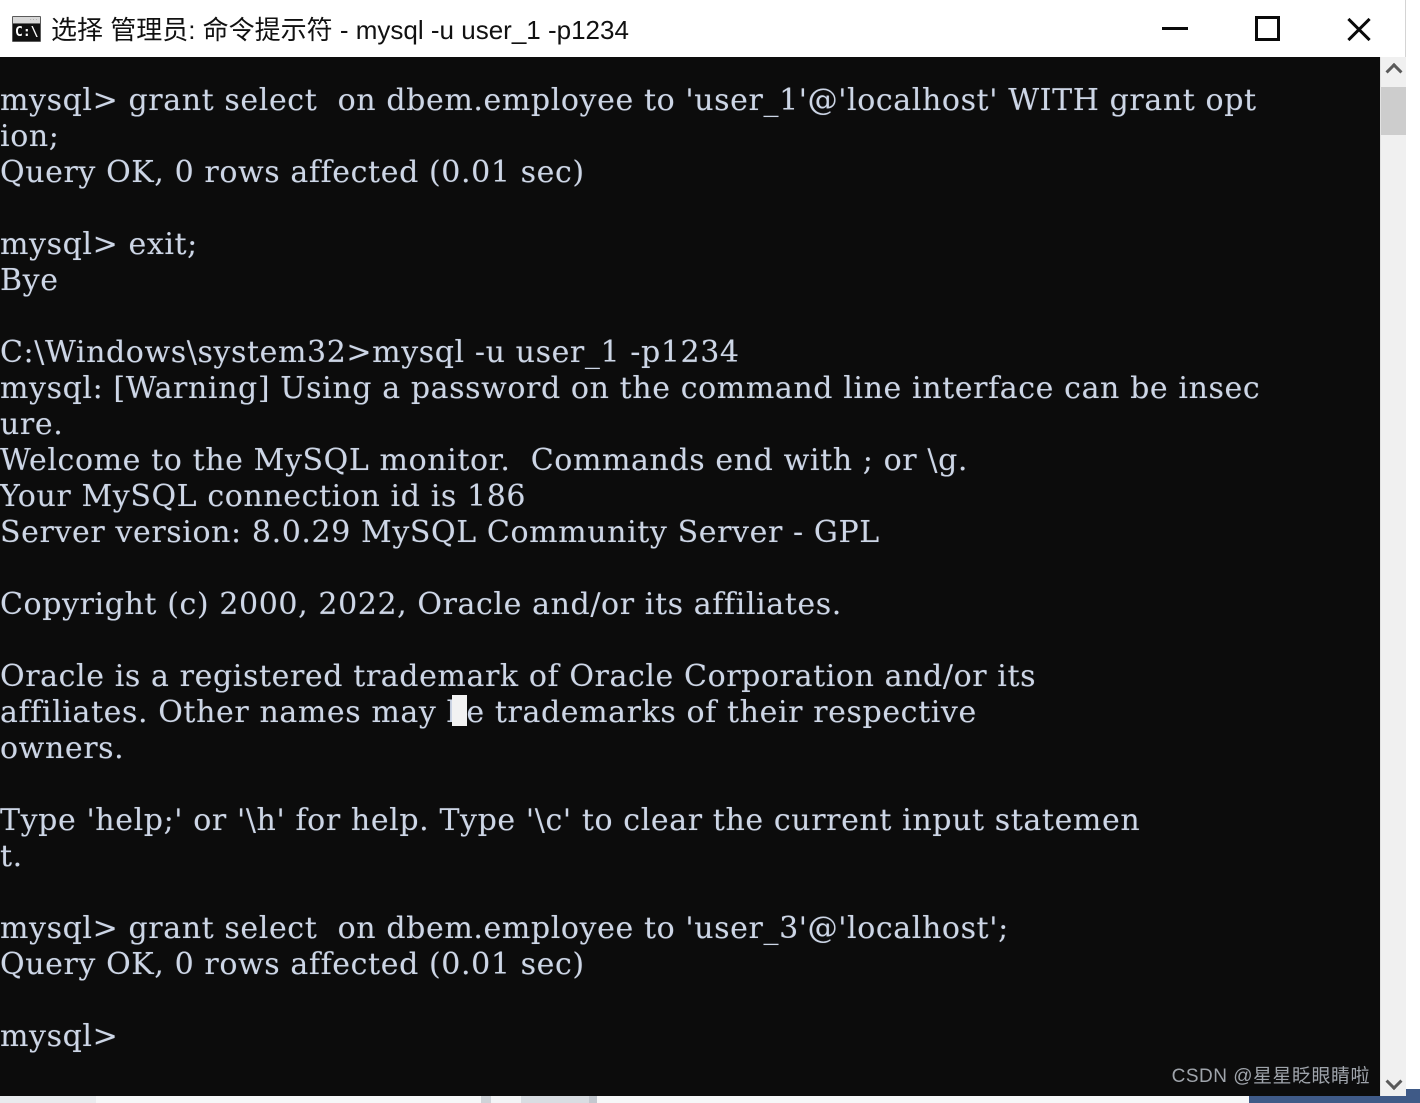  I want to click on chevron-up-icon, so click(1393, 71).